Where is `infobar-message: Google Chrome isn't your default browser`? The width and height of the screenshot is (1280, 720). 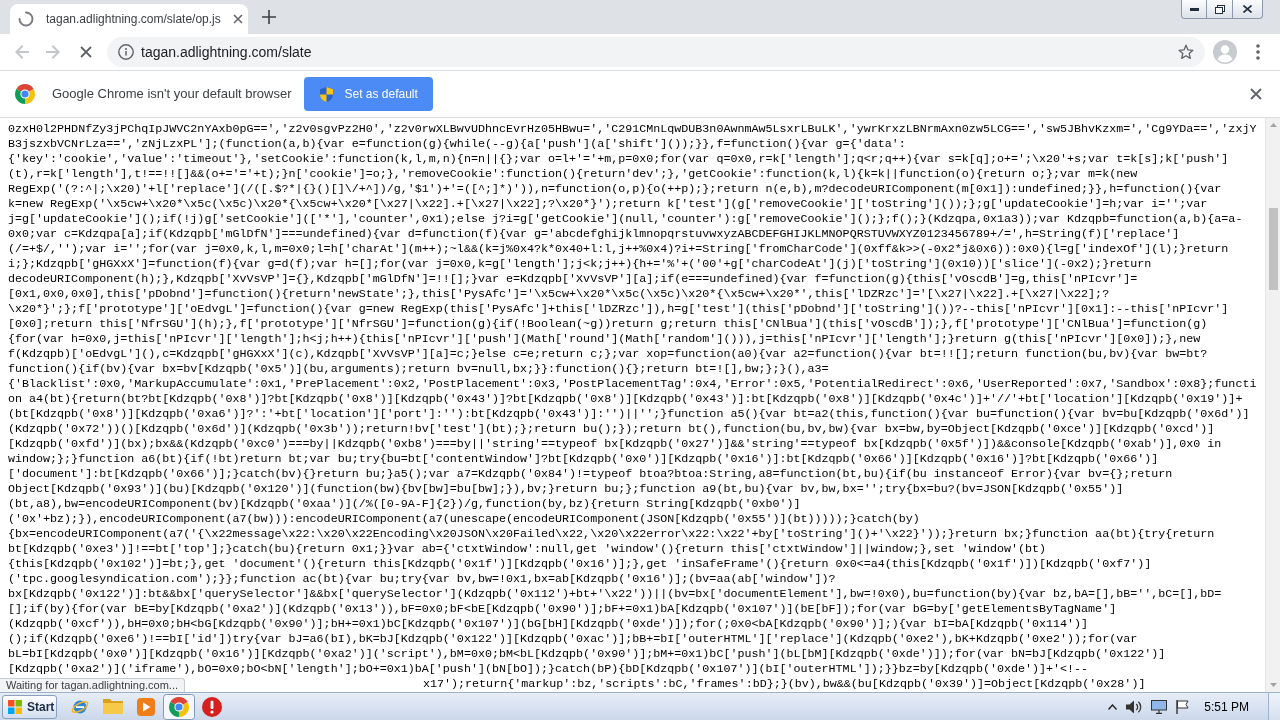
infobar-message: Google Chrome isn't your default browser is located at coordinates (172, 94).